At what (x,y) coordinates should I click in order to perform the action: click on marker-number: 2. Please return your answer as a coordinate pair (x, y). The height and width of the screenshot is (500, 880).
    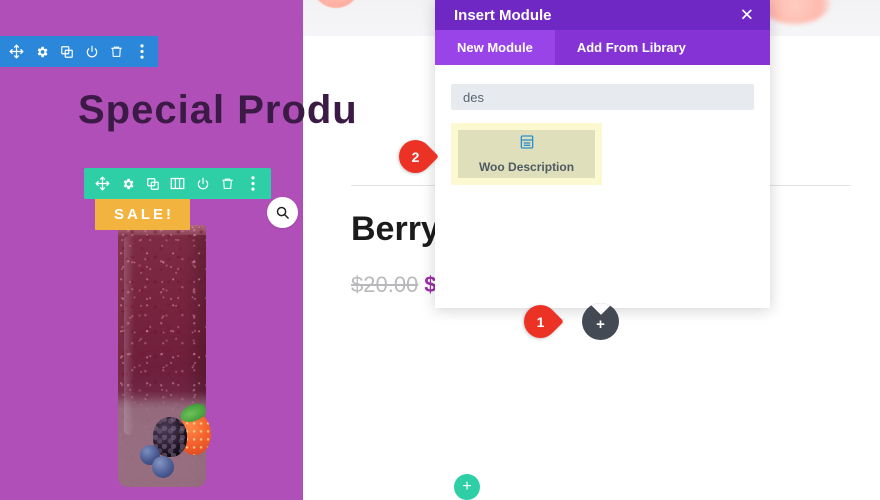
    Looking at the image, I should click on (415, 156).